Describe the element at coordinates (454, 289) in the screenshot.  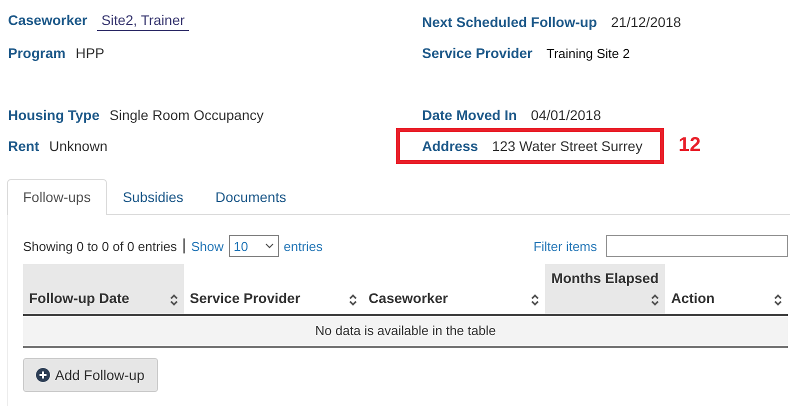
I see `column-header: Caseworker` at that location.